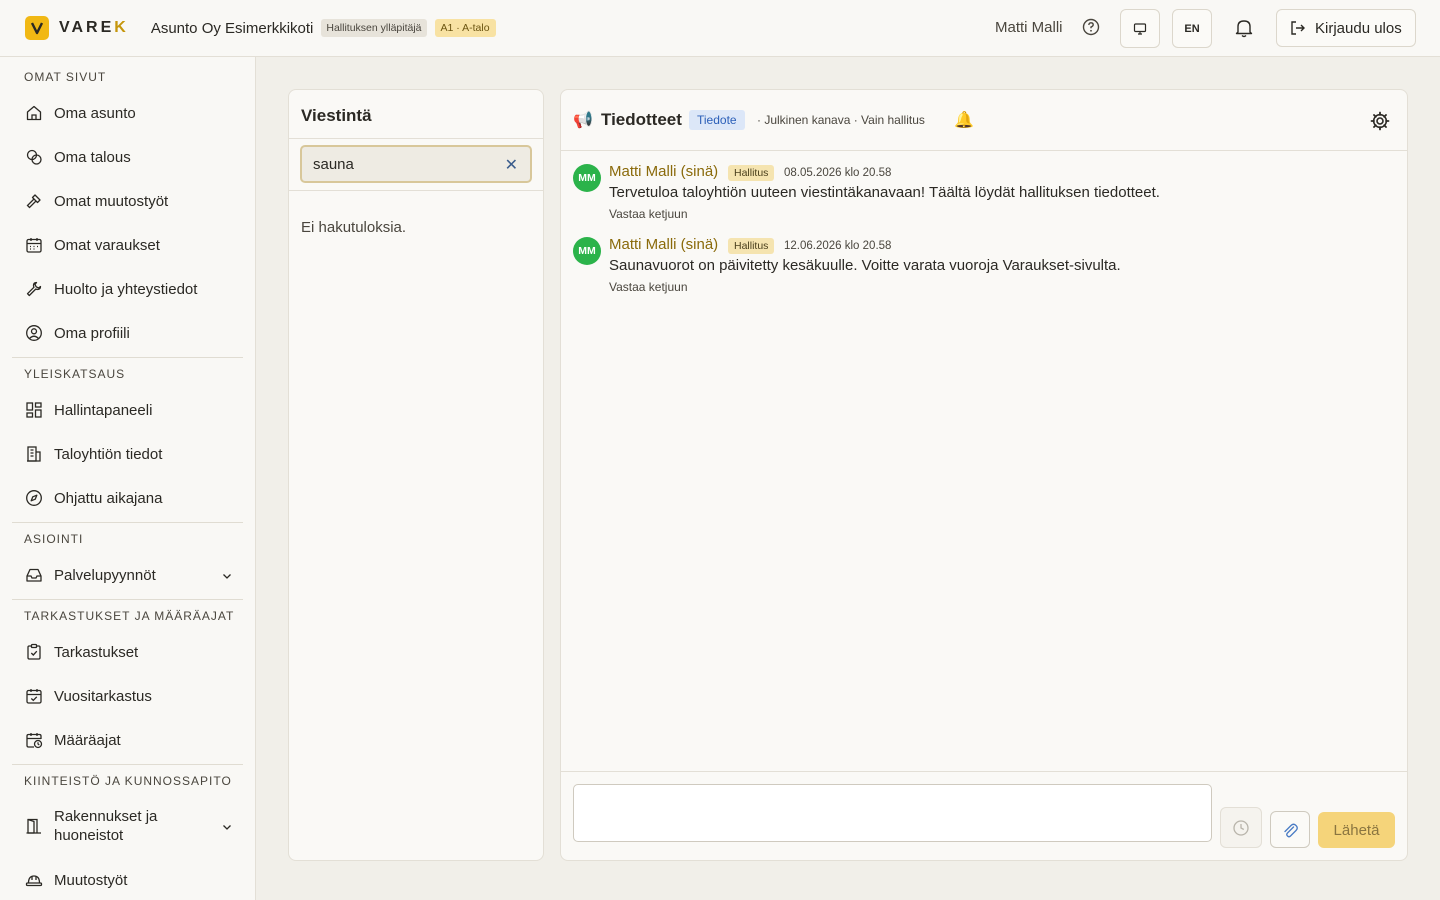  Describe the element at coordinates (34, 454) in the screenshot. I see `building-icon` at that location.